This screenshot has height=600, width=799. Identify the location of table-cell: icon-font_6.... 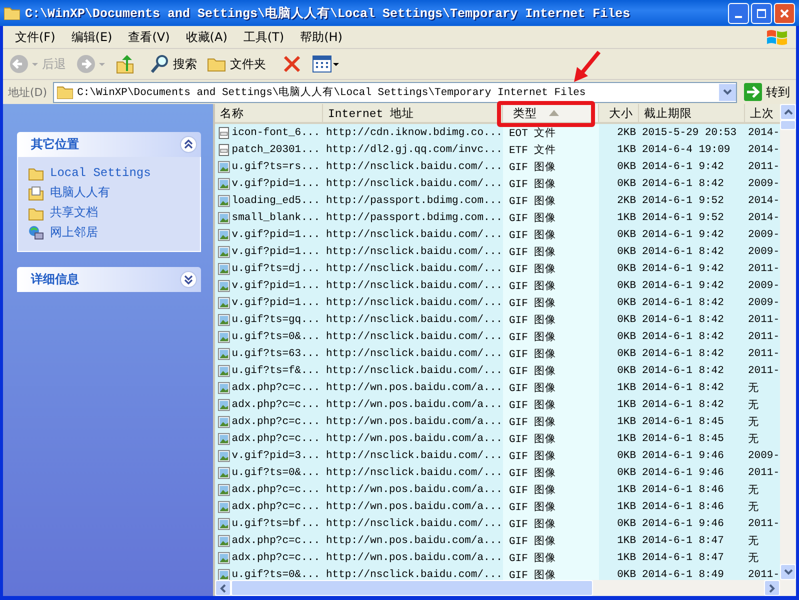
(276, 132).